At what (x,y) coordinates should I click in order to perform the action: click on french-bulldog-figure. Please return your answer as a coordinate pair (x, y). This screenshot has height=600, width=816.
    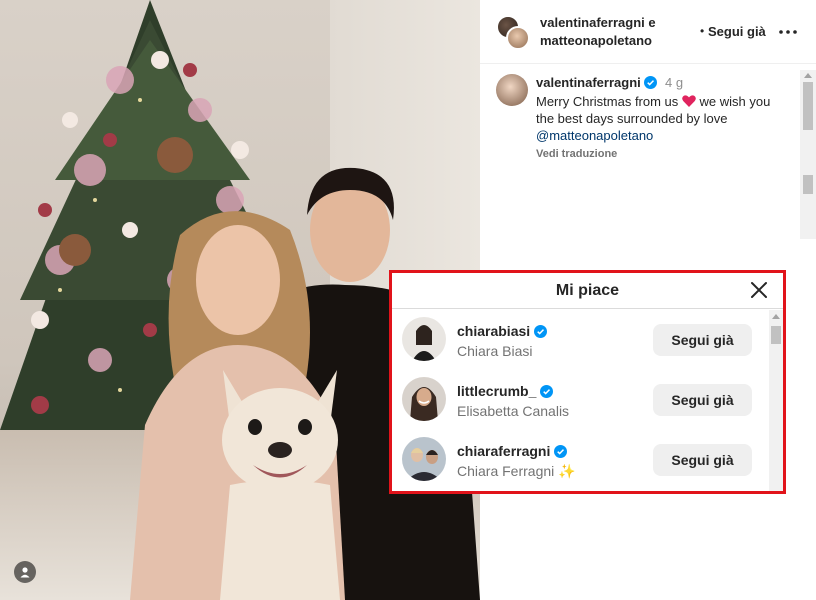
    Looking at the image, I should click on (280, 485).